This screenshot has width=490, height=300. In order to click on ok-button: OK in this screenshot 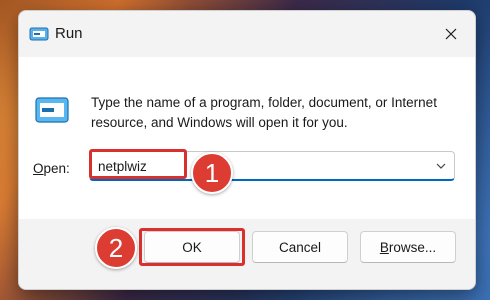, I will do `click(192, 247)`.